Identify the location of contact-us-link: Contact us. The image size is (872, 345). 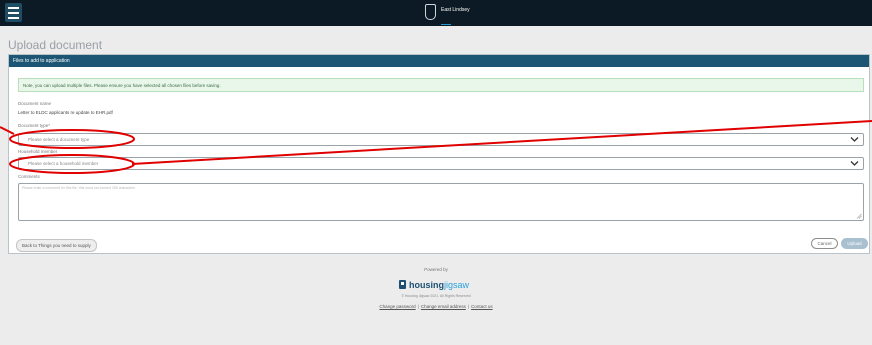
(482, 306).